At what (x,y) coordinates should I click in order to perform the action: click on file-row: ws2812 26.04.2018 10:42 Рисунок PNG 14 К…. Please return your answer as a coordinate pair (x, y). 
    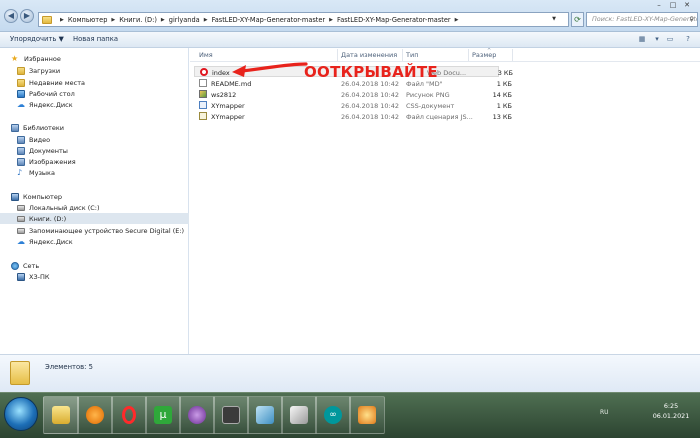
    Looking at the image, I should click on (353, 94).